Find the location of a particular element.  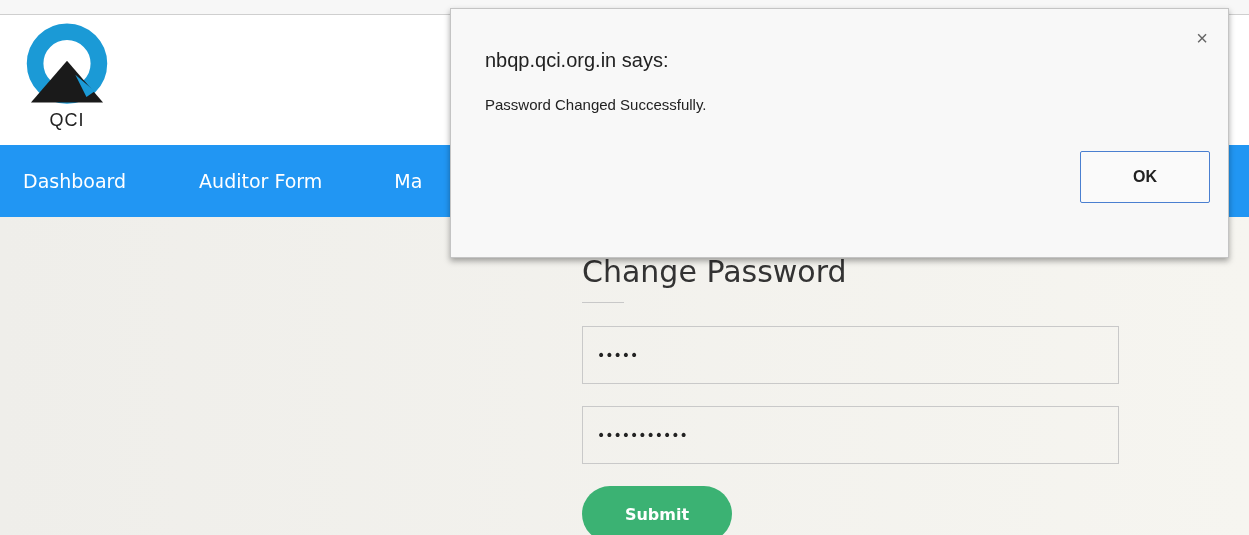

nav-link: Ma is located at coordinates (408, 181).